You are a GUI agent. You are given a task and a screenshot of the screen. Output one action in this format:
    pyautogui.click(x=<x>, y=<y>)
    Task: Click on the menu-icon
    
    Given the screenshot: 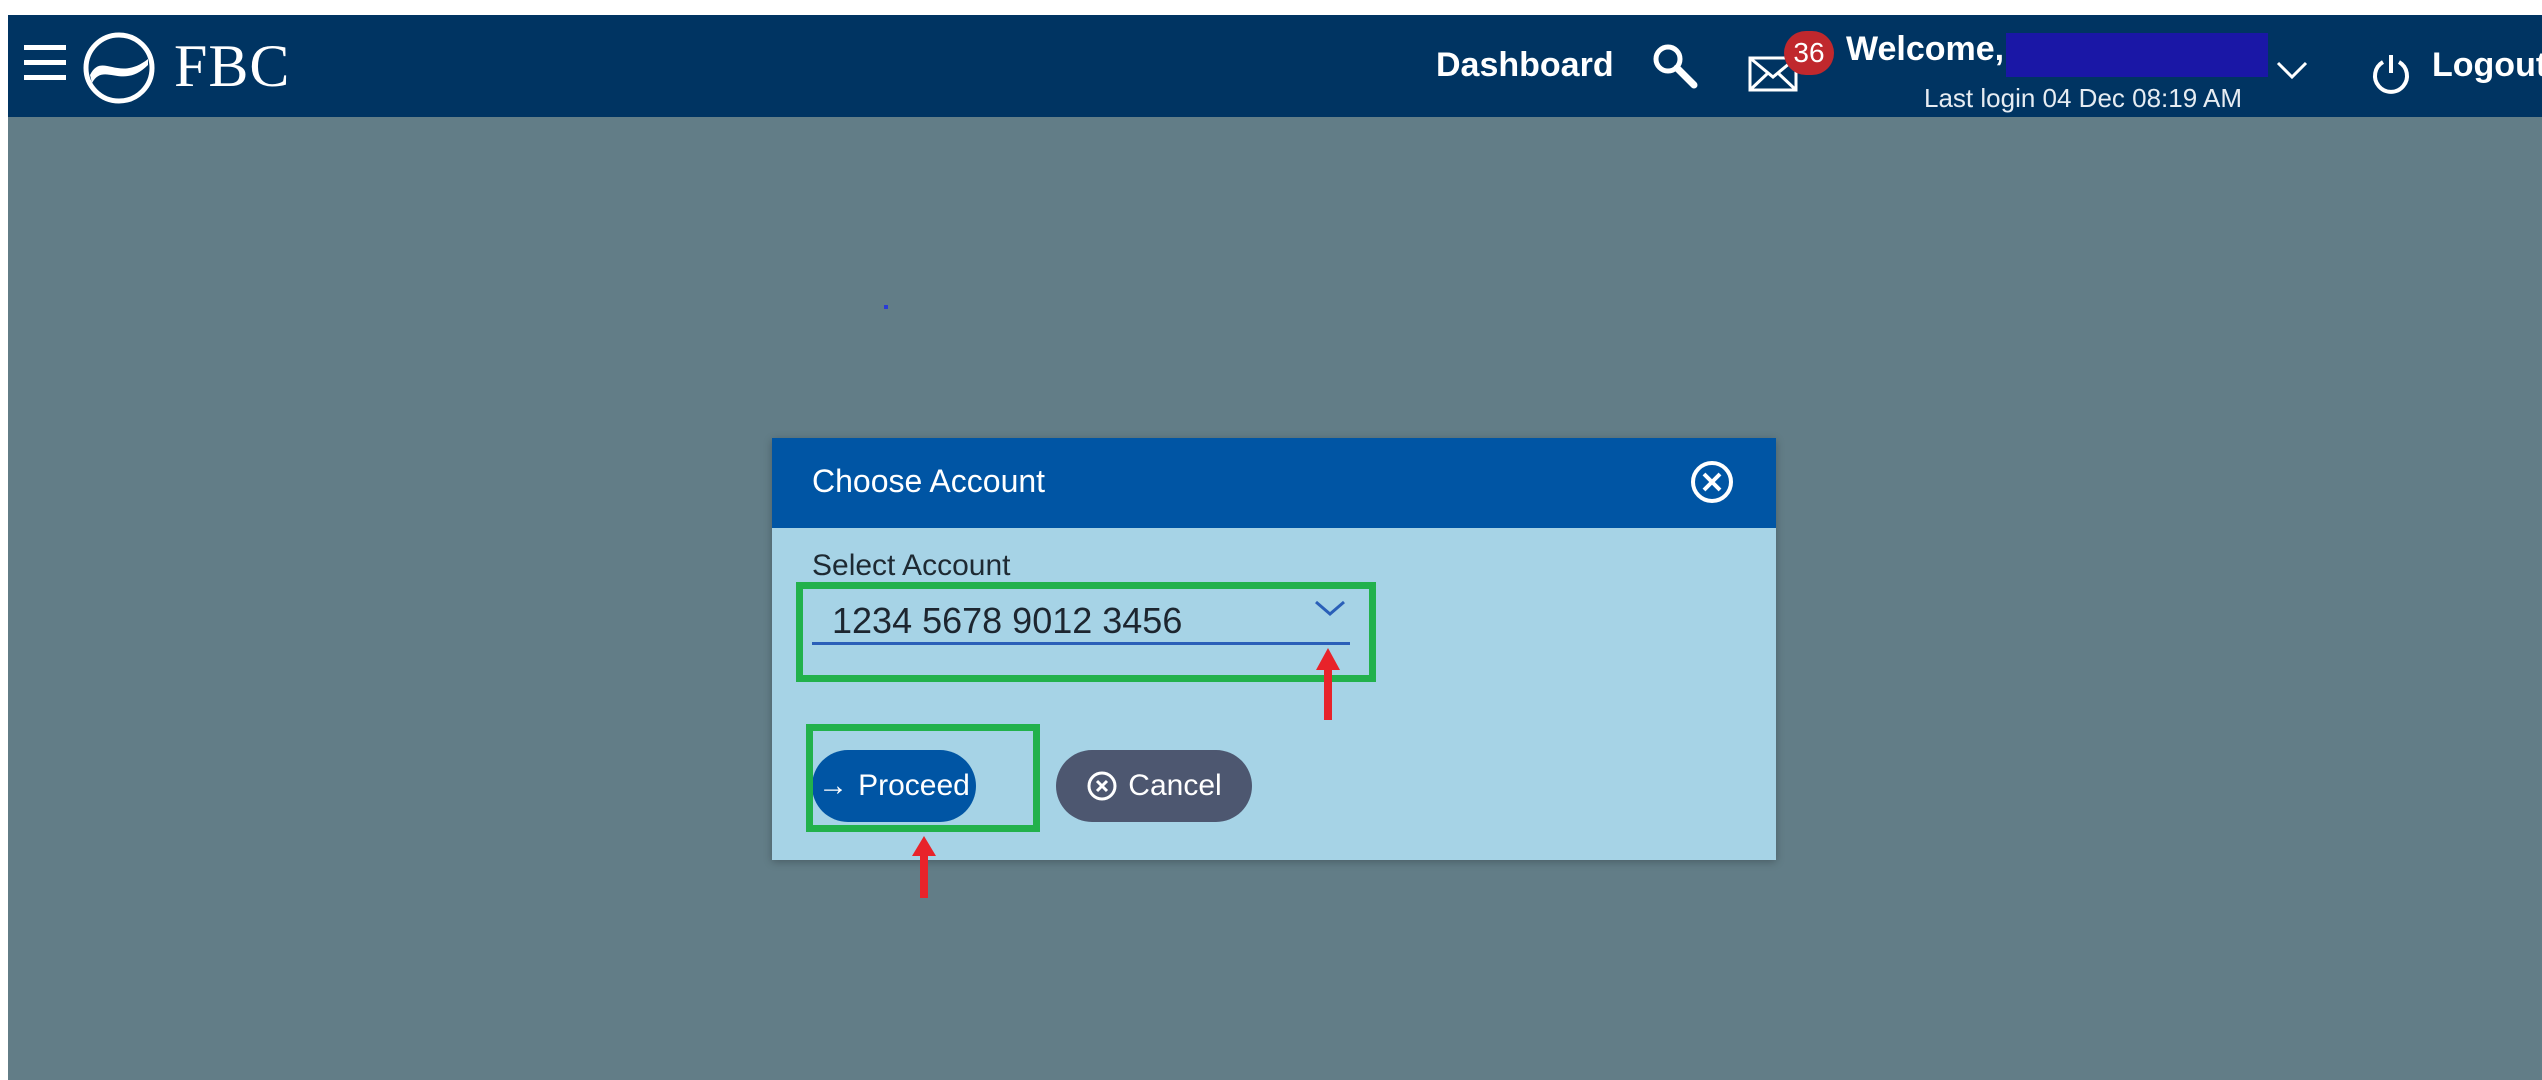 What is the action you would take?
    pyautogui.click(x=45, y=63)
    